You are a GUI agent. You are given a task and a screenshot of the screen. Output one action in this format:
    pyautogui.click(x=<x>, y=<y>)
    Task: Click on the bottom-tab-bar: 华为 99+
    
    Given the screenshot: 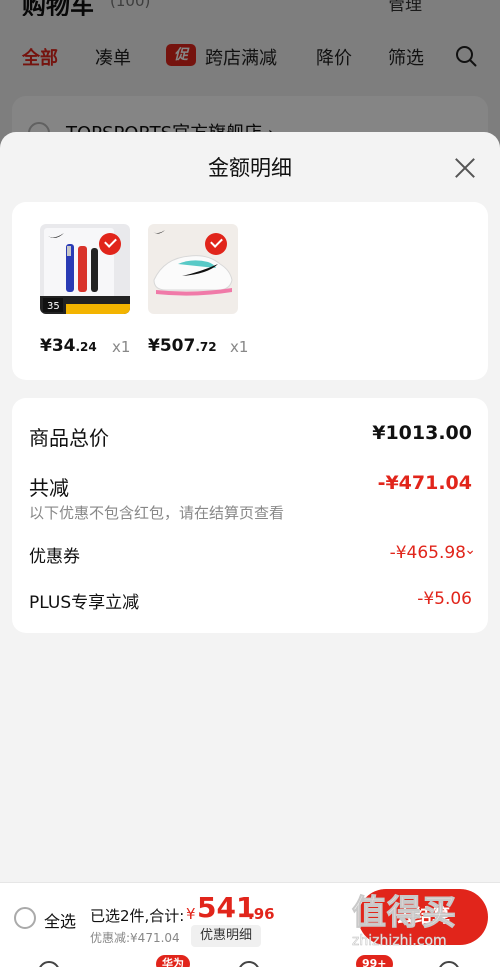 What is the action you would take?
    pyautogui.click(x=250, y=959)
    